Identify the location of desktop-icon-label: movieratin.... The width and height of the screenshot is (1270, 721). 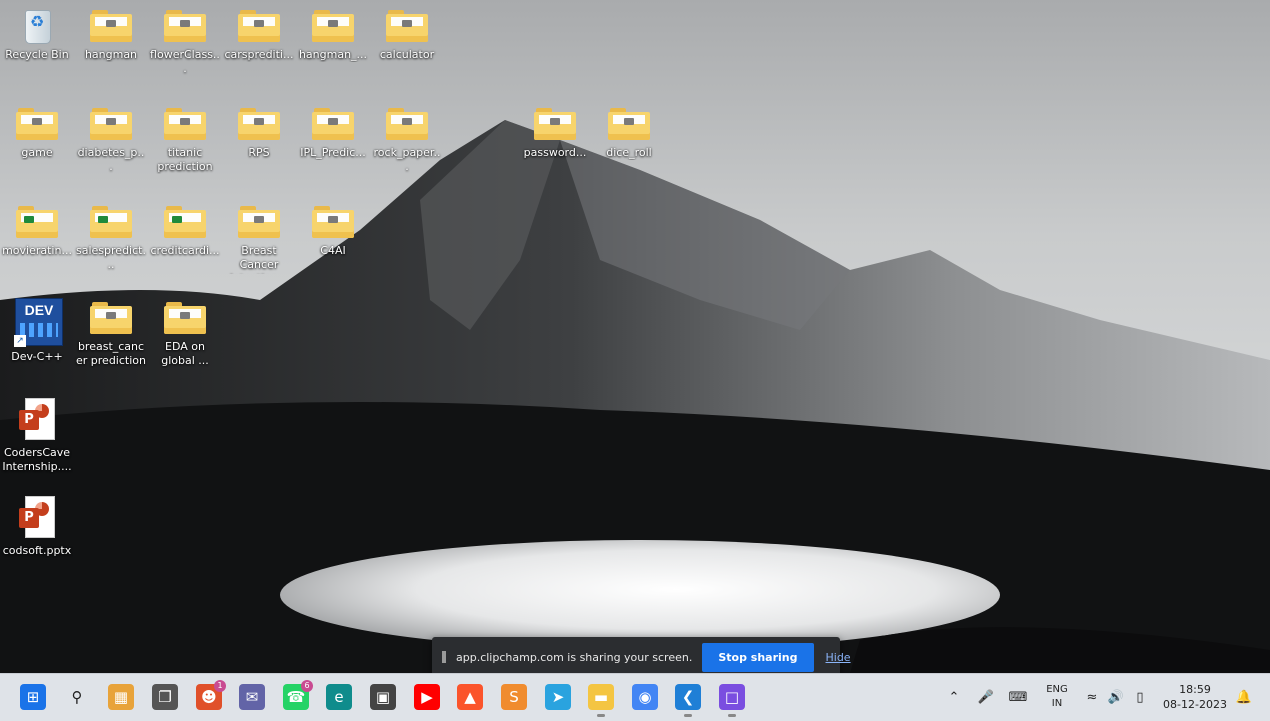
(37, 250).